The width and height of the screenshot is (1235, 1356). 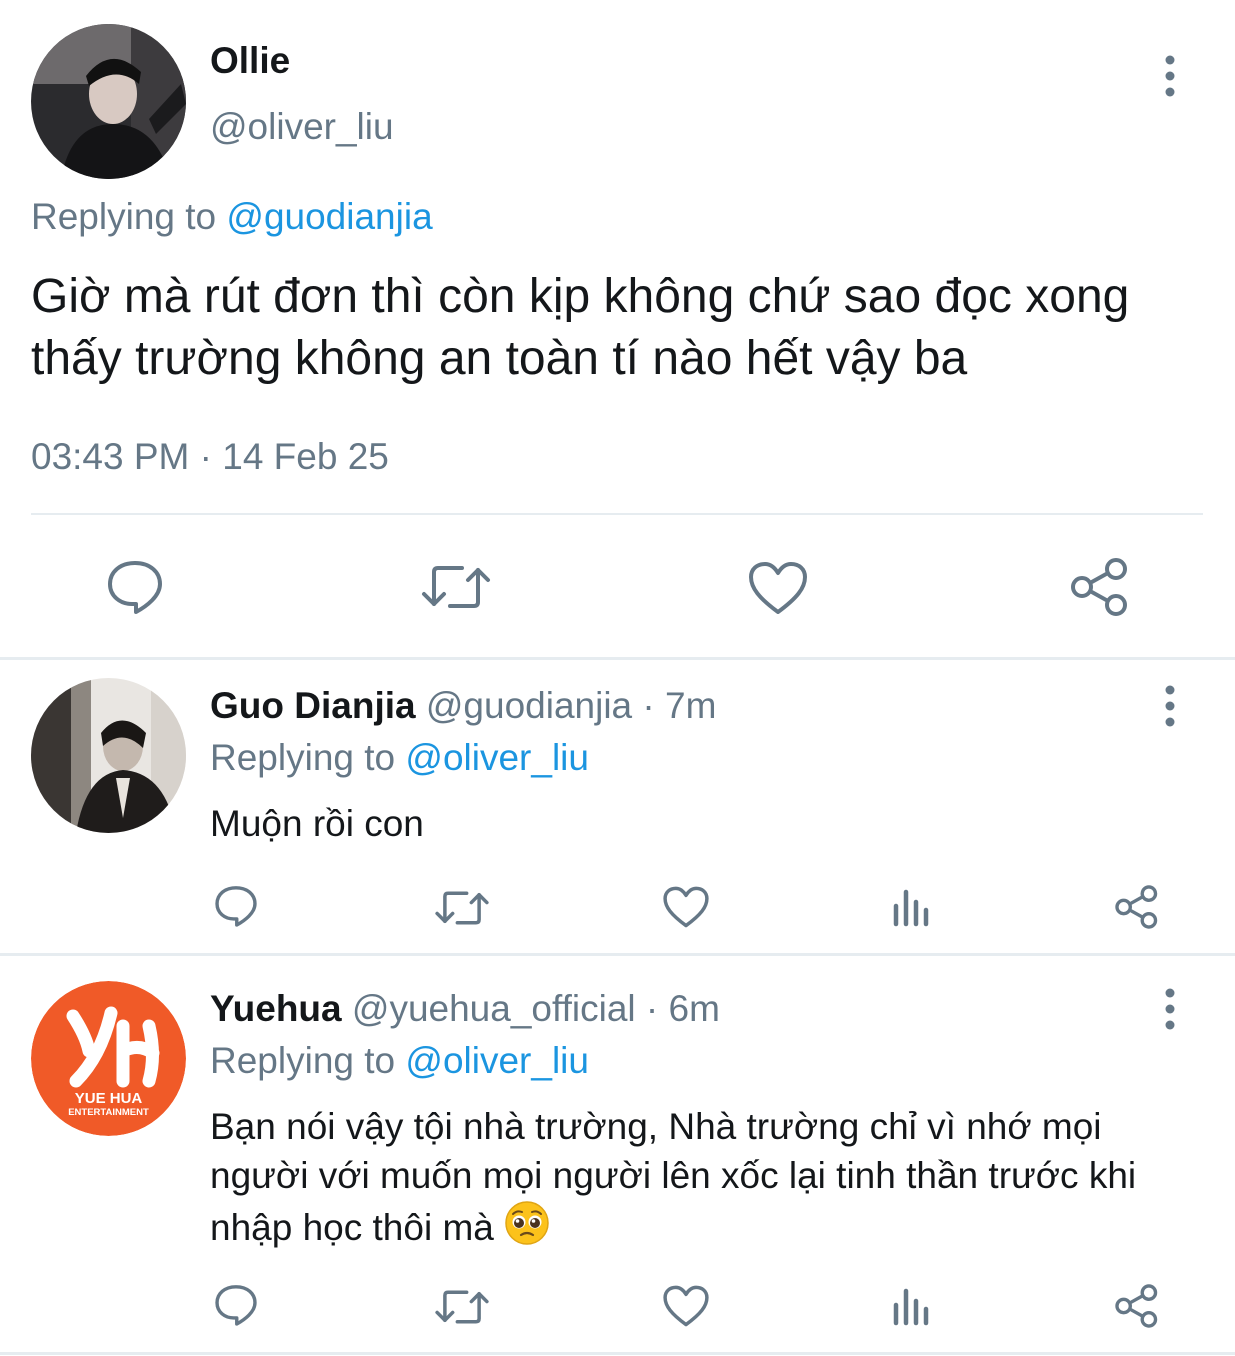 I want to click on pleading-face-emoji, so click(x=527, y=1229).